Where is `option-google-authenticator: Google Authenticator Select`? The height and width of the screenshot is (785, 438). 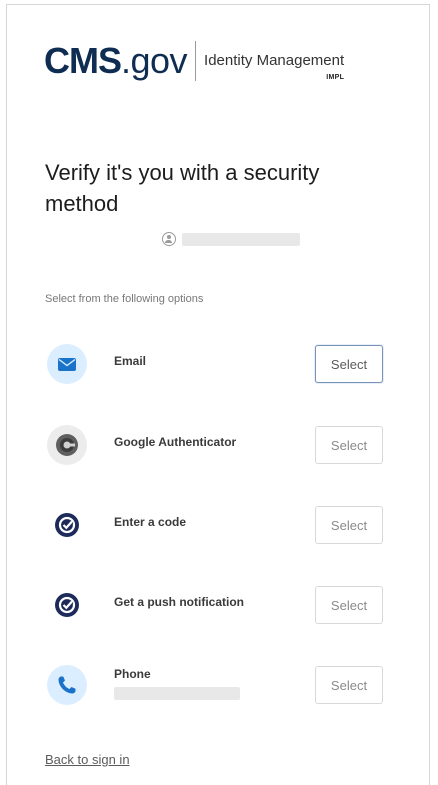 option-google-authenticator: Google Authenticator Select is located at coordinates (217, 446).